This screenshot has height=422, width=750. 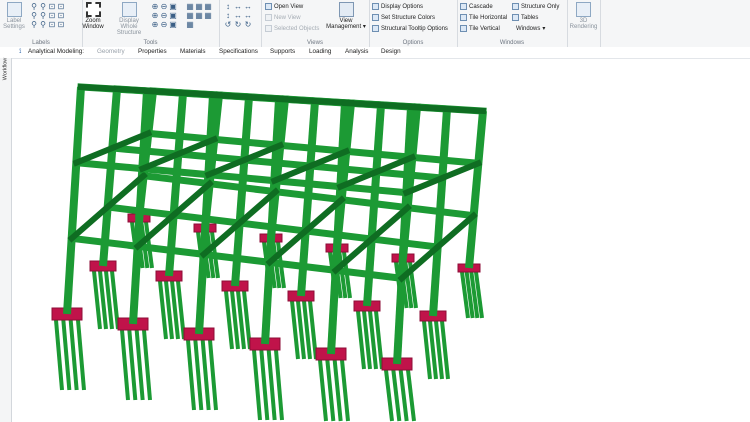 What do you see at coordinates (14, 16) in the screenshot?
I see `label-settings-button: Label Settings` at bounding box center [14, 16].